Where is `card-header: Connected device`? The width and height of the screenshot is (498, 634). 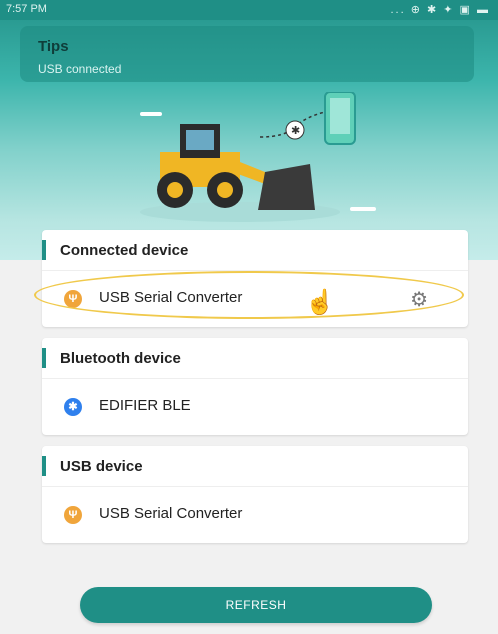 card-header: Connected device is located at coordinates (255, 250).